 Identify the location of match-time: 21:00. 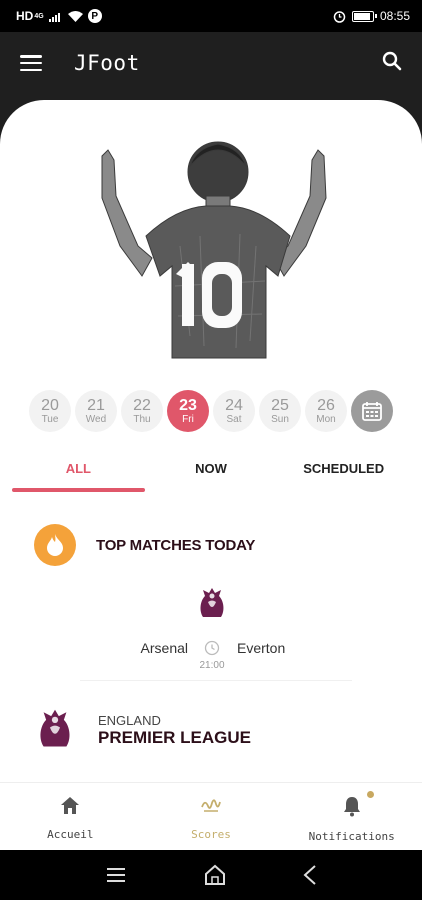
(212, 665).